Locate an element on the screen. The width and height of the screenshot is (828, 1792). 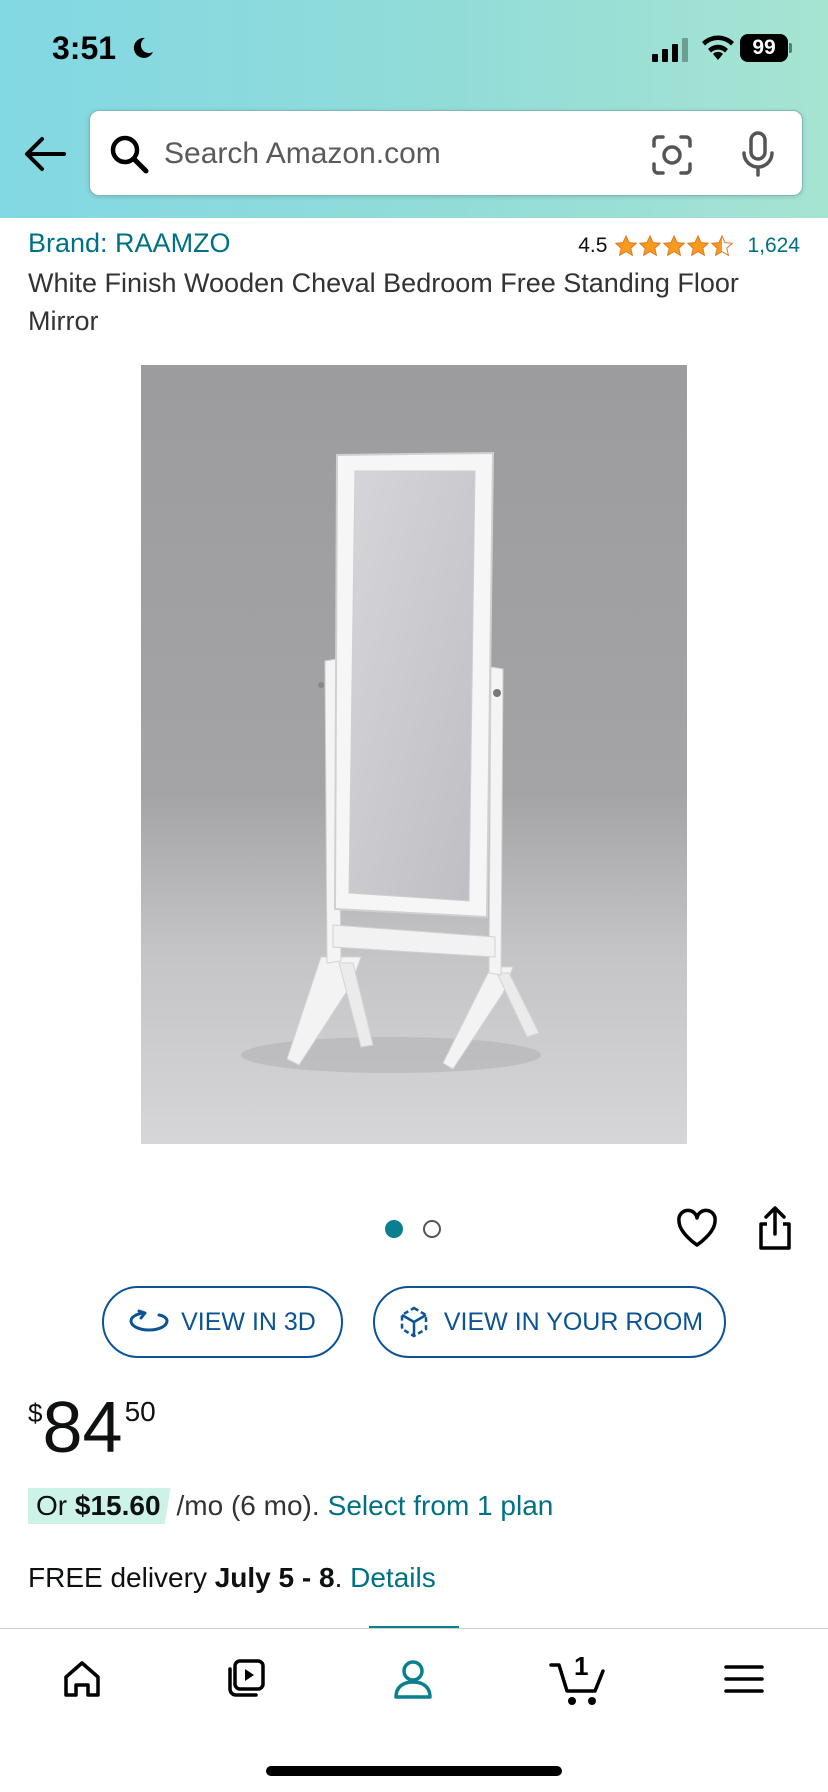
financing-terms: /mo (6 mo). is located at coordinates (248, 1505).